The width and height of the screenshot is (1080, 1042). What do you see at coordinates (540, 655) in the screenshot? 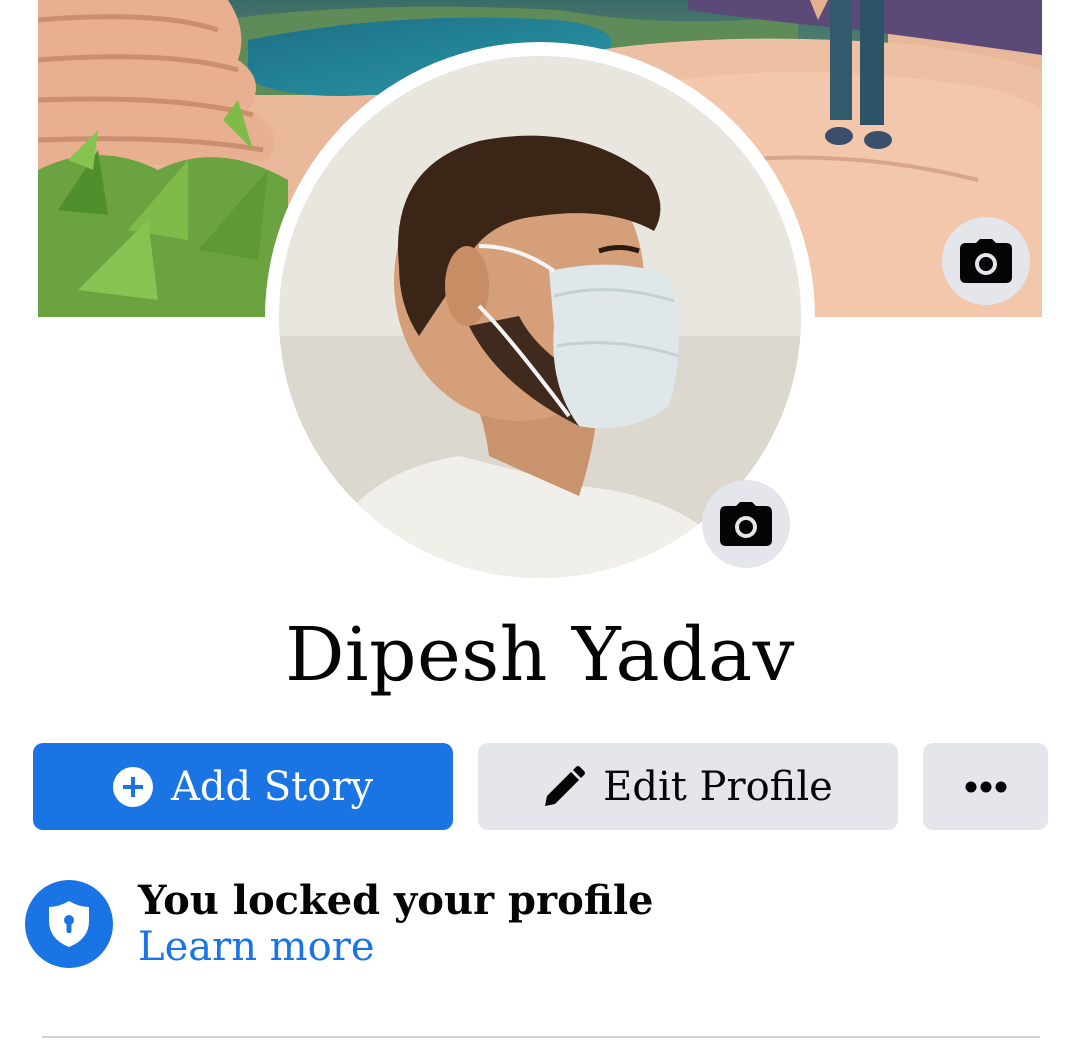
I see `profile-name: Dipesh Yadav` at bounding box center [540, 655].